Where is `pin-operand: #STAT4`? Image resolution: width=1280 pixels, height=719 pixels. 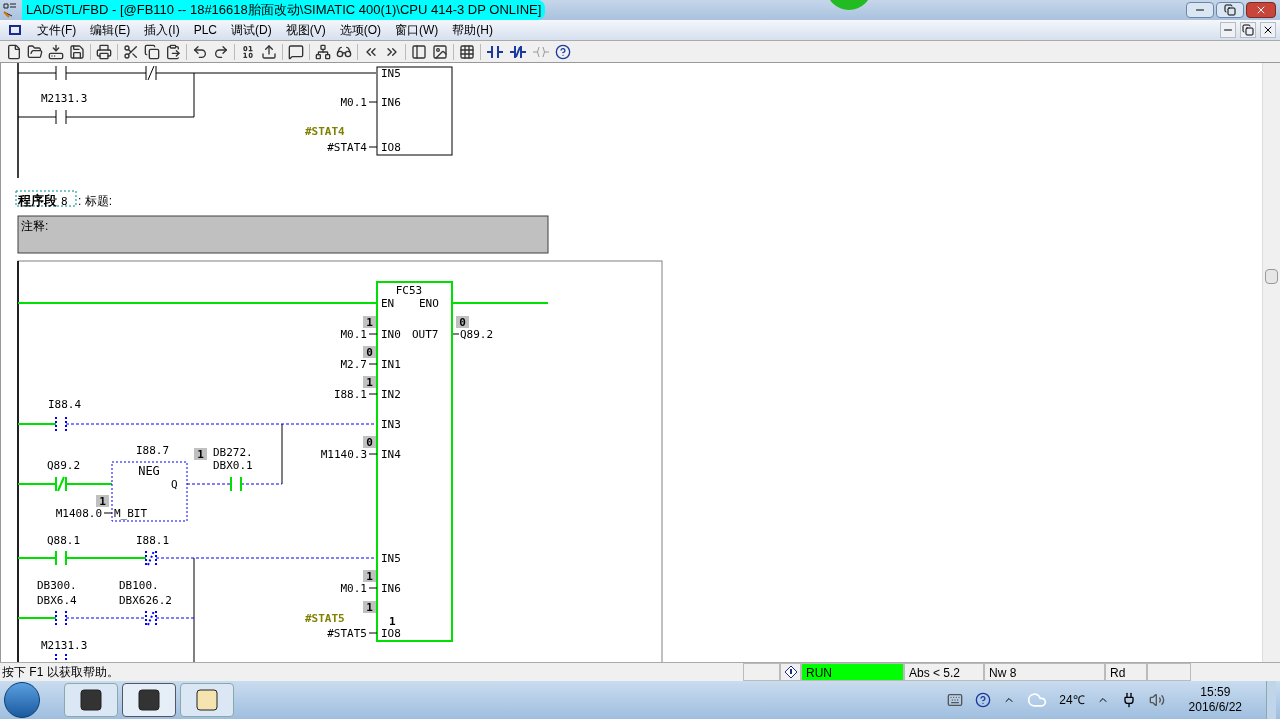
pin-operand: #STAT4 is located at coordinates (347, 147).